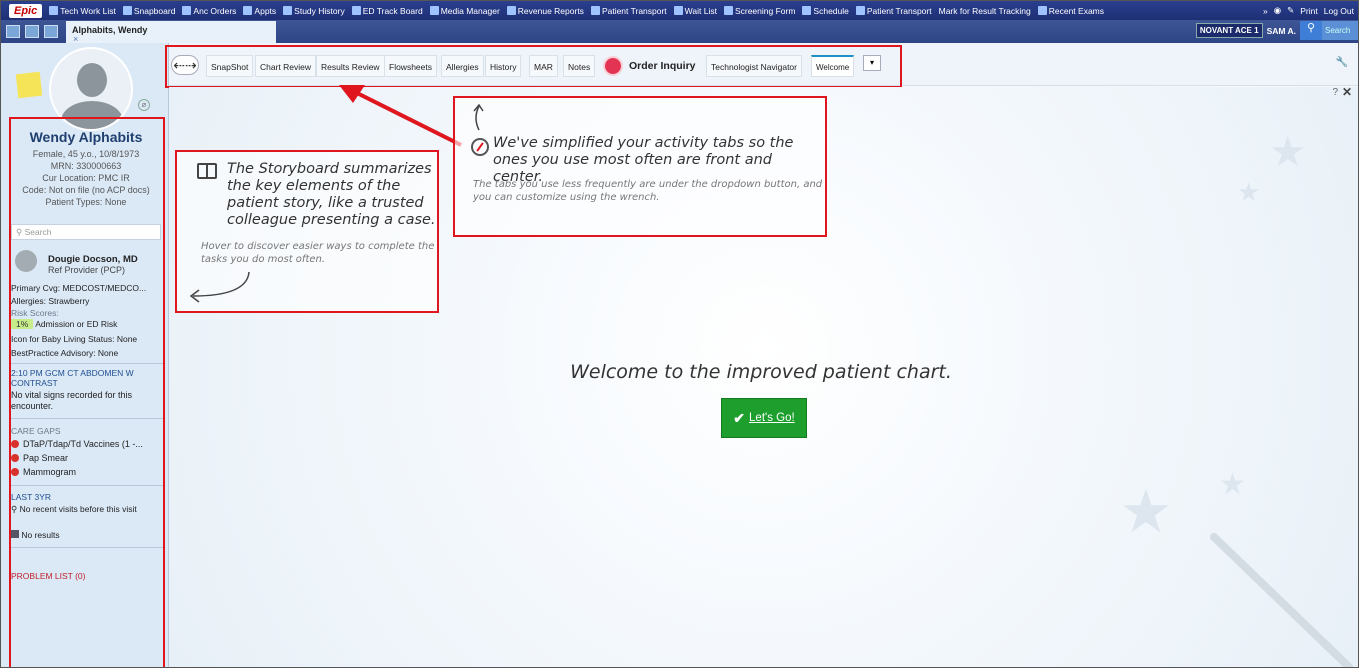 The width and height of the screenshot is (1359, 668). I want to click on toolbar-screening-form: Screening Form, so click(759, 11).